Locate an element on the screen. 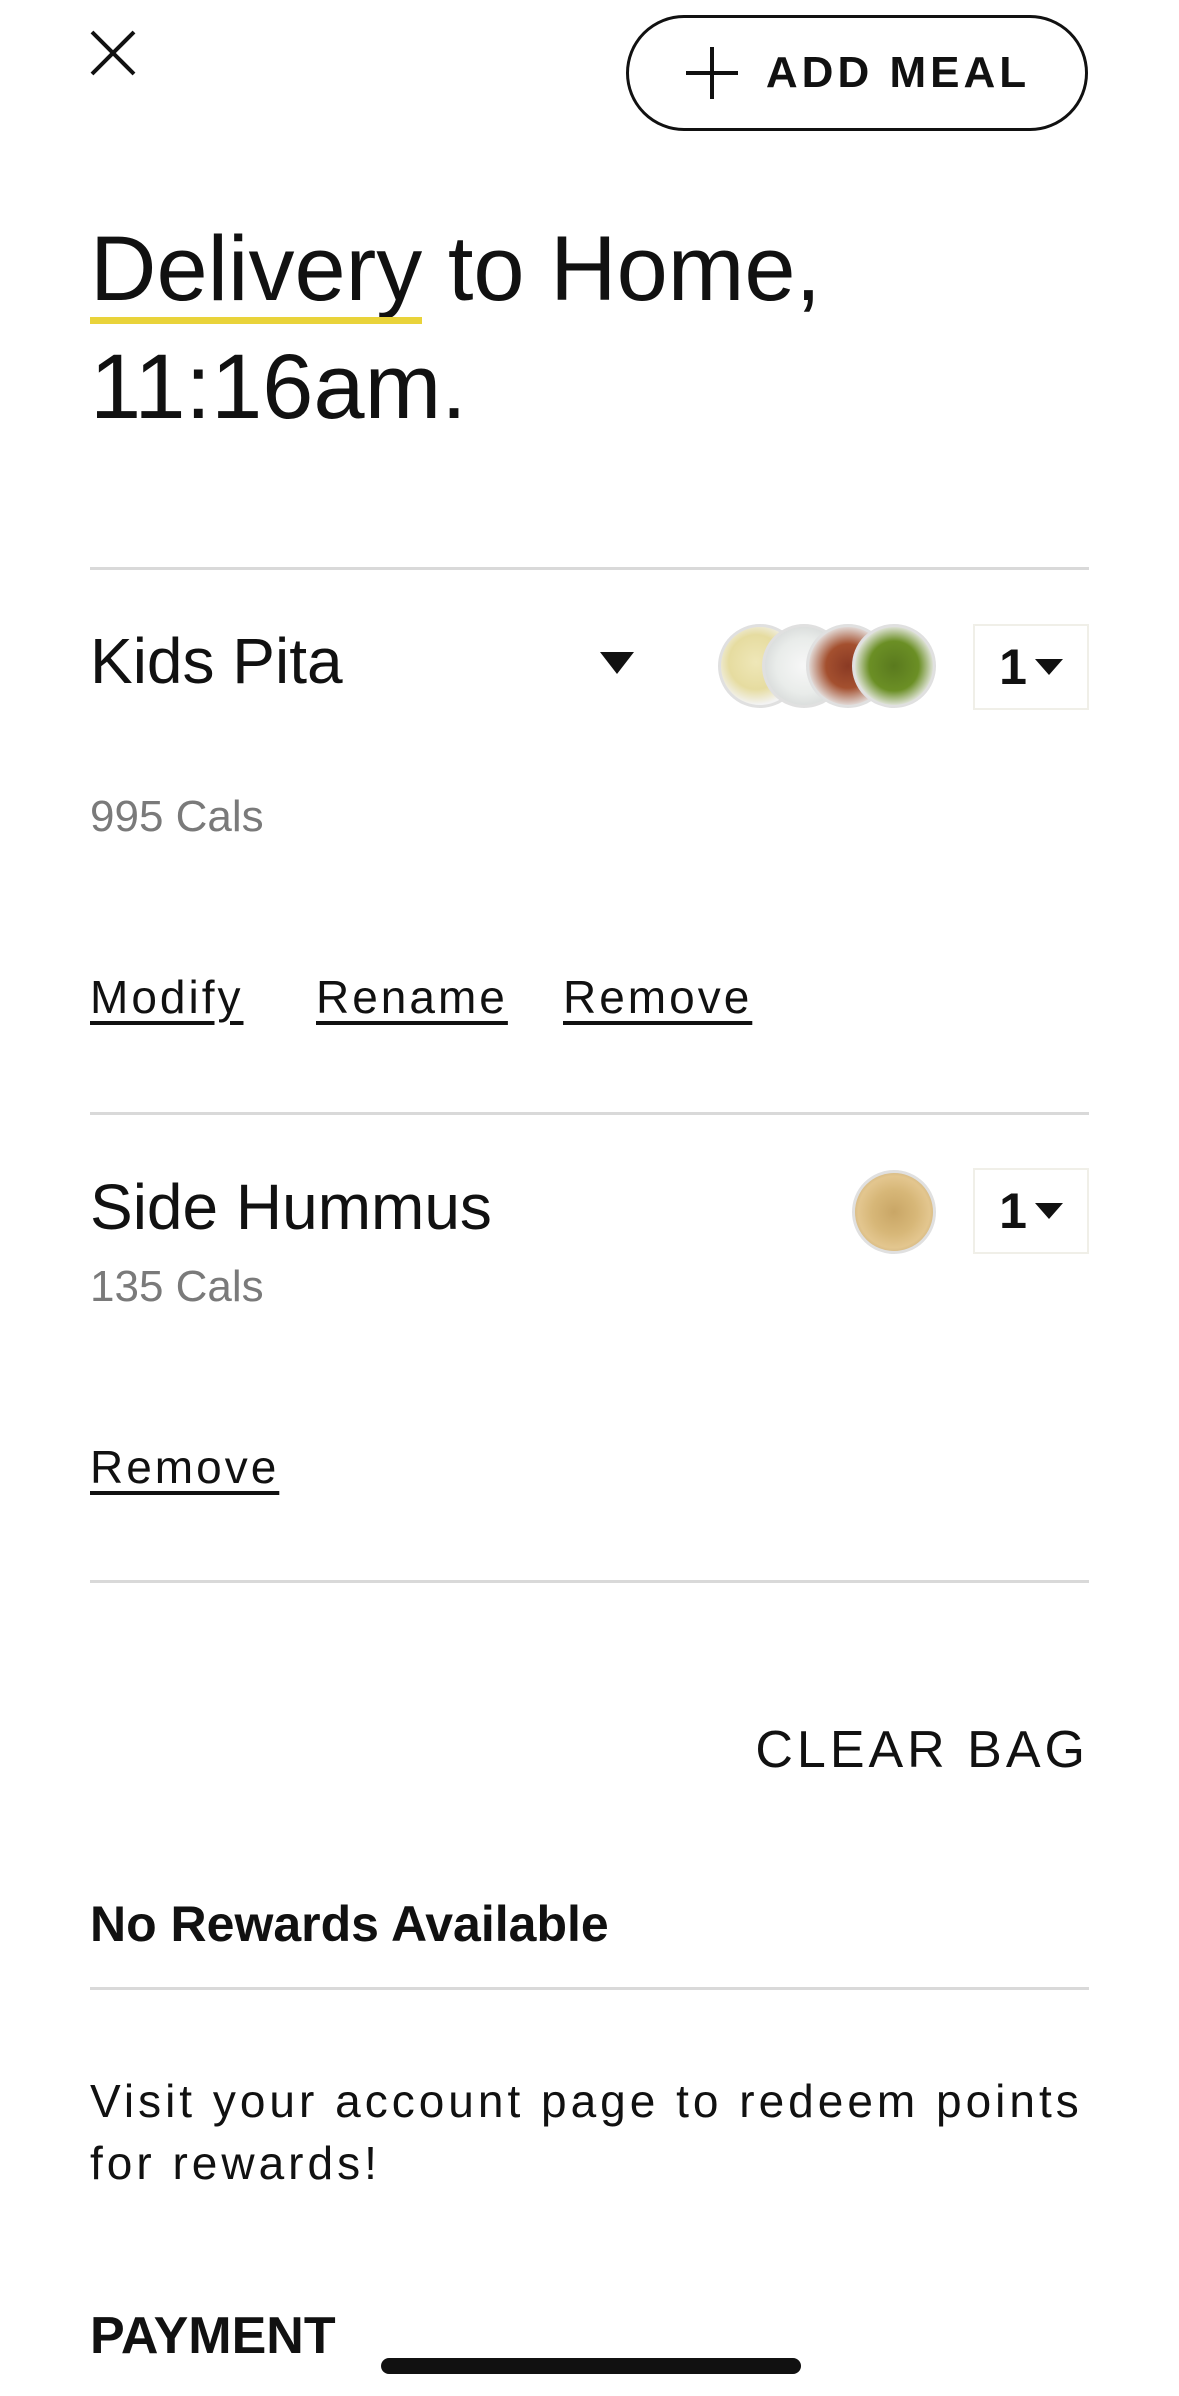 This screenshot has width=1179, height=2396. page-title: Delivery to Home, 11:16am. is located at coordinates (590, 328).